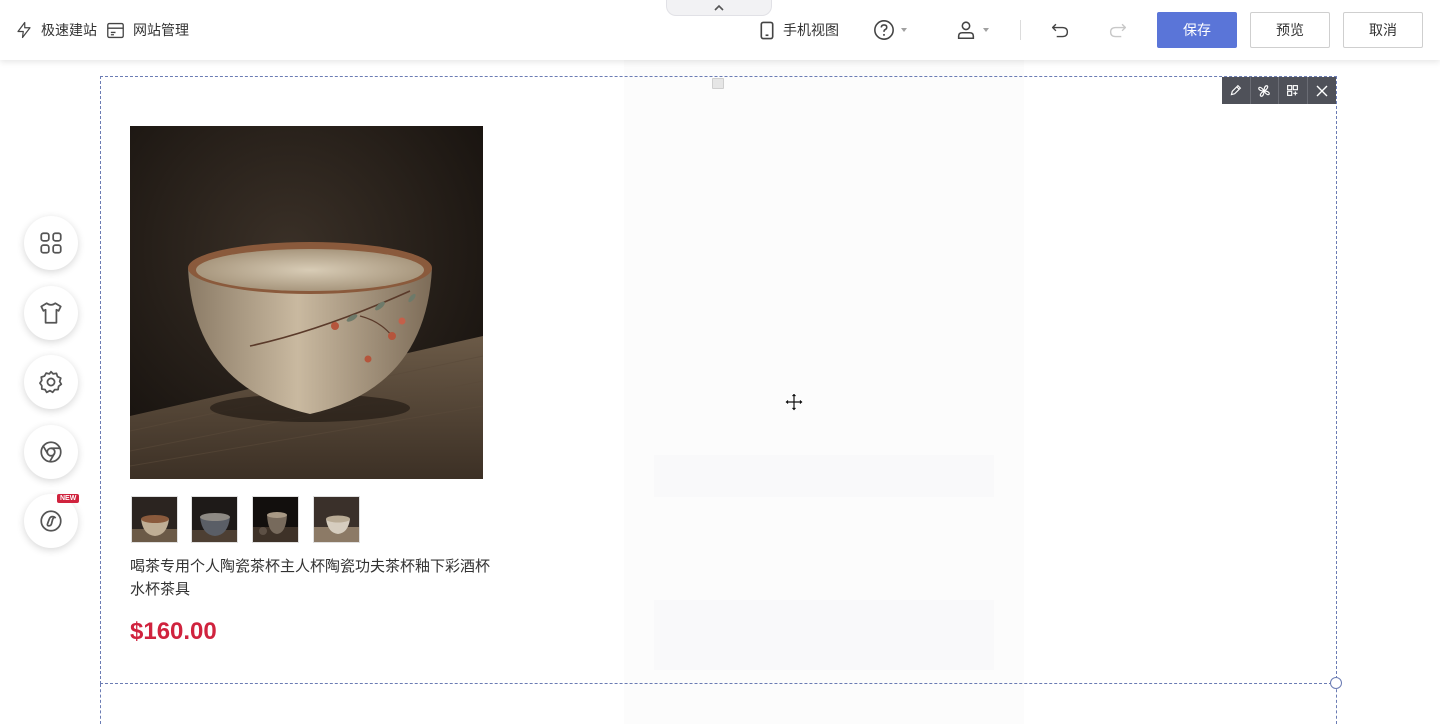 This screenshot has height=724, width=1440. What do you see at coordinates (1322, 90) in the screenshot?
I see `close-icon` at bounding box center [1322, 90].